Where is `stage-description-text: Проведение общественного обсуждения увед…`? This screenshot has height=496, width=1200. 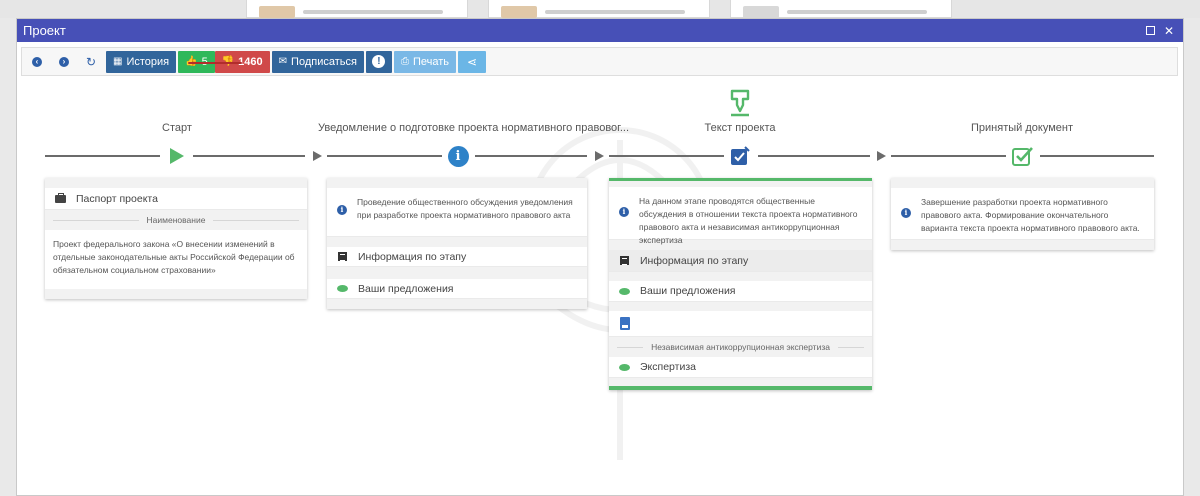
stage-description-text: Проведение общественного обсуждения увед… is located at coordinates (465, 208).